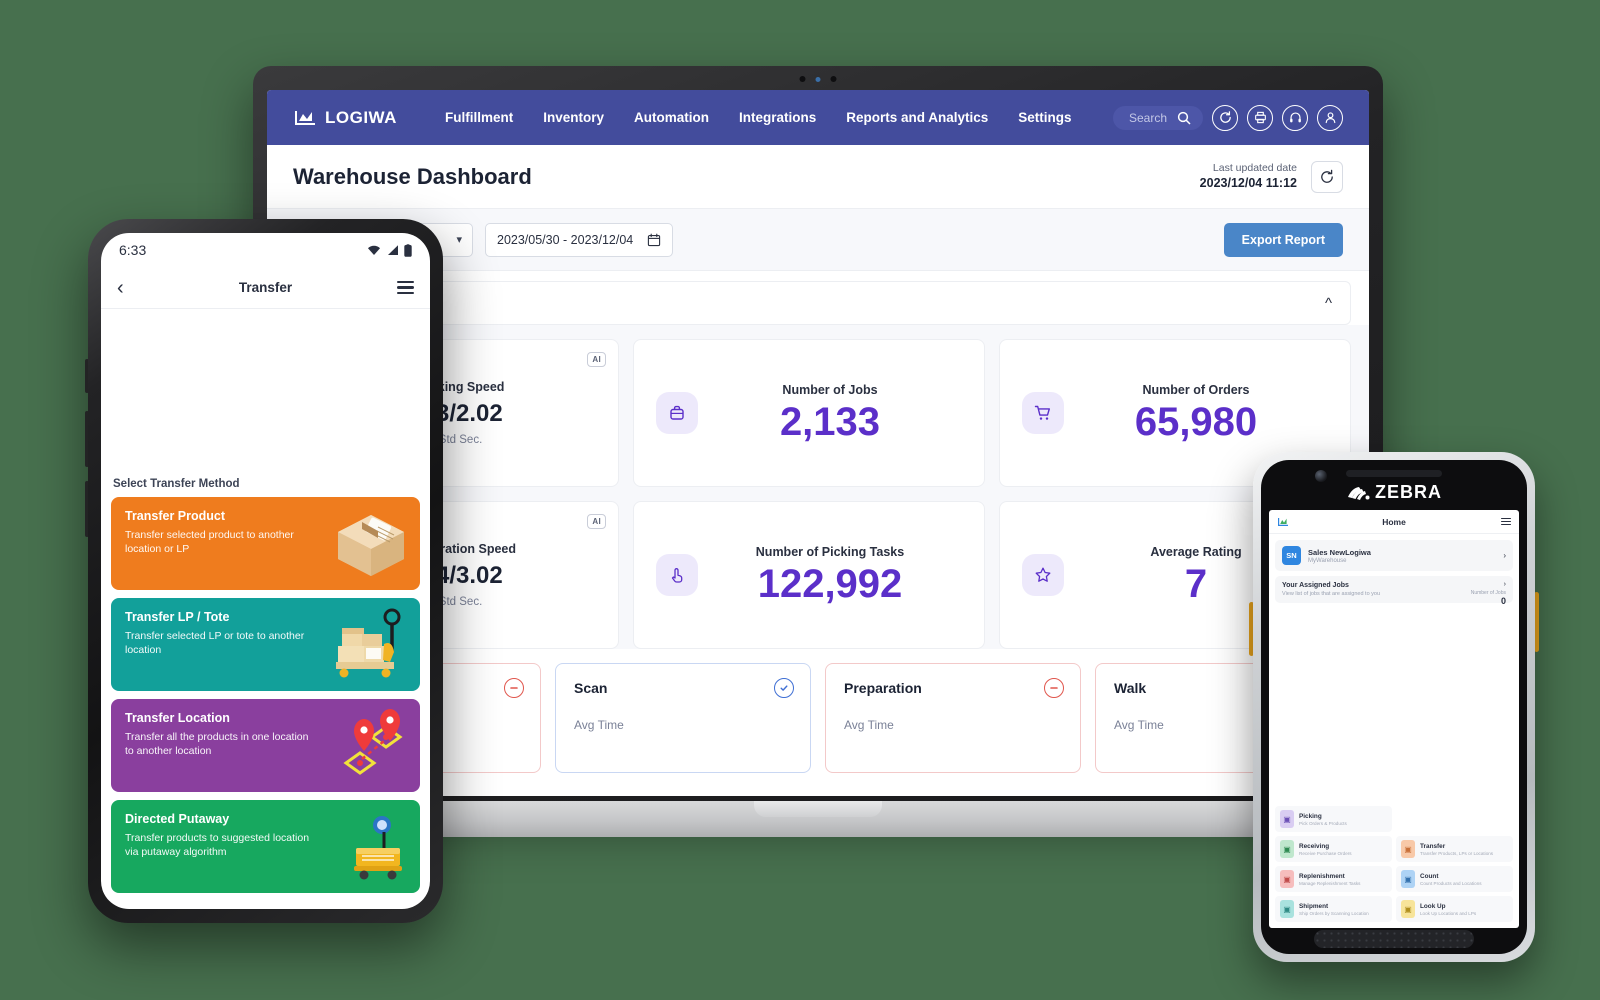 The height and width of the screenshot is (1000, 1600). I want to click on chevron-down-icon: ▾, so click(459, 240).